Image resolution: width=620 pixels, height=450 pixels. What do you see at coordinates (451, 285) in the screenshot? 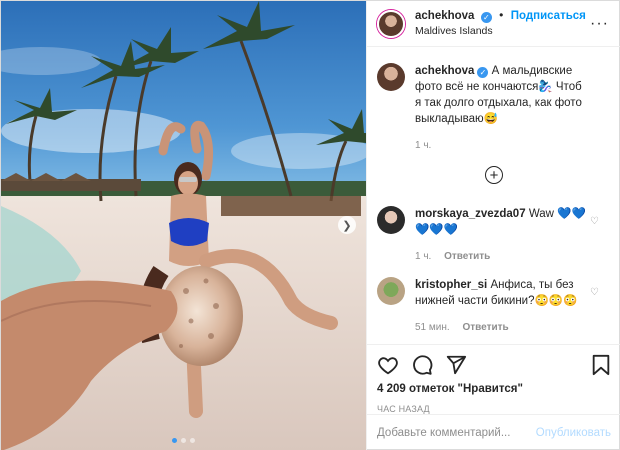
I see `comment-username: kristopher_si` at bounding box center [451, 285].